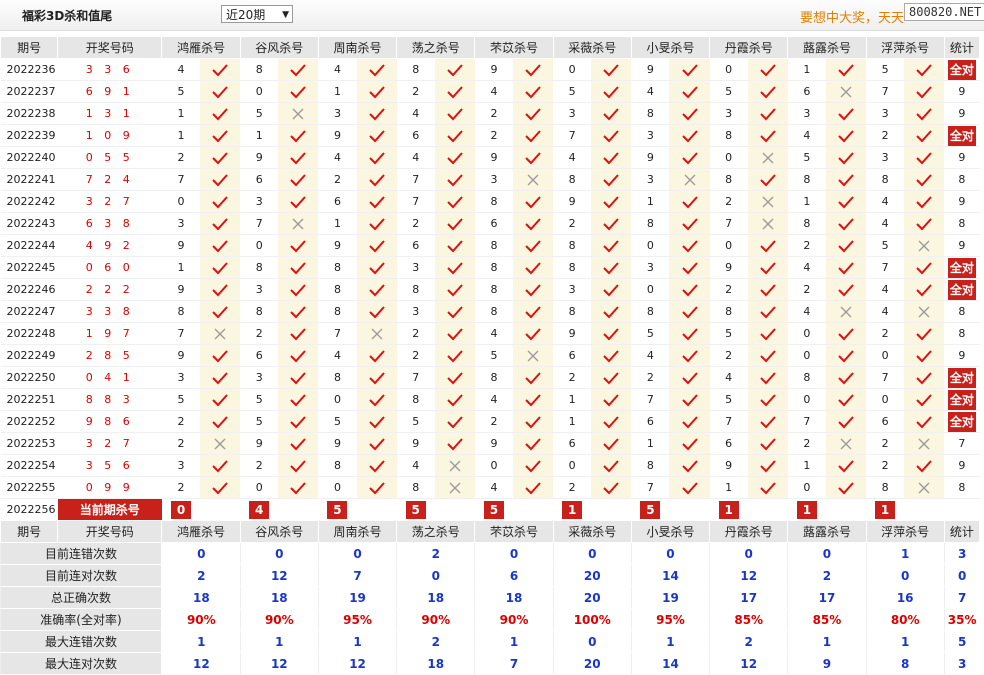 Image resolution: width=984 pixels, height=675 pixels. What do you see at coordinates (415, 245) in the screenshot?
I see `kill-number-cell: 6` at bounding box center [415, 245].